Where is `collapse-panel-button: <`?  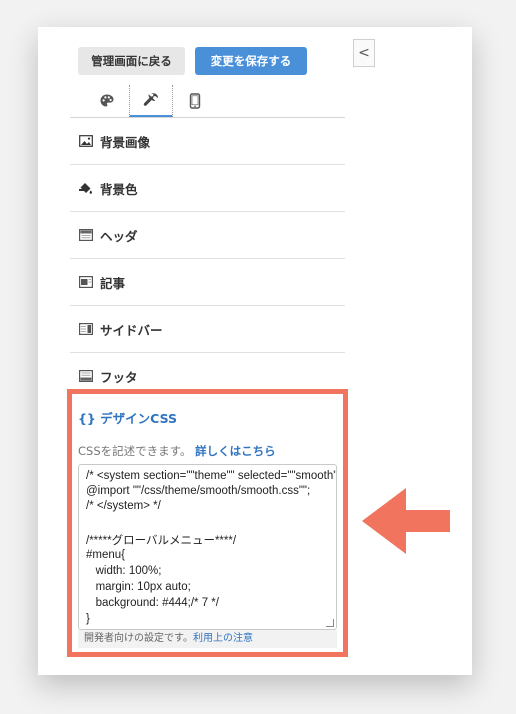 collapse-panel-button: < is located at coordinates (364, 53).